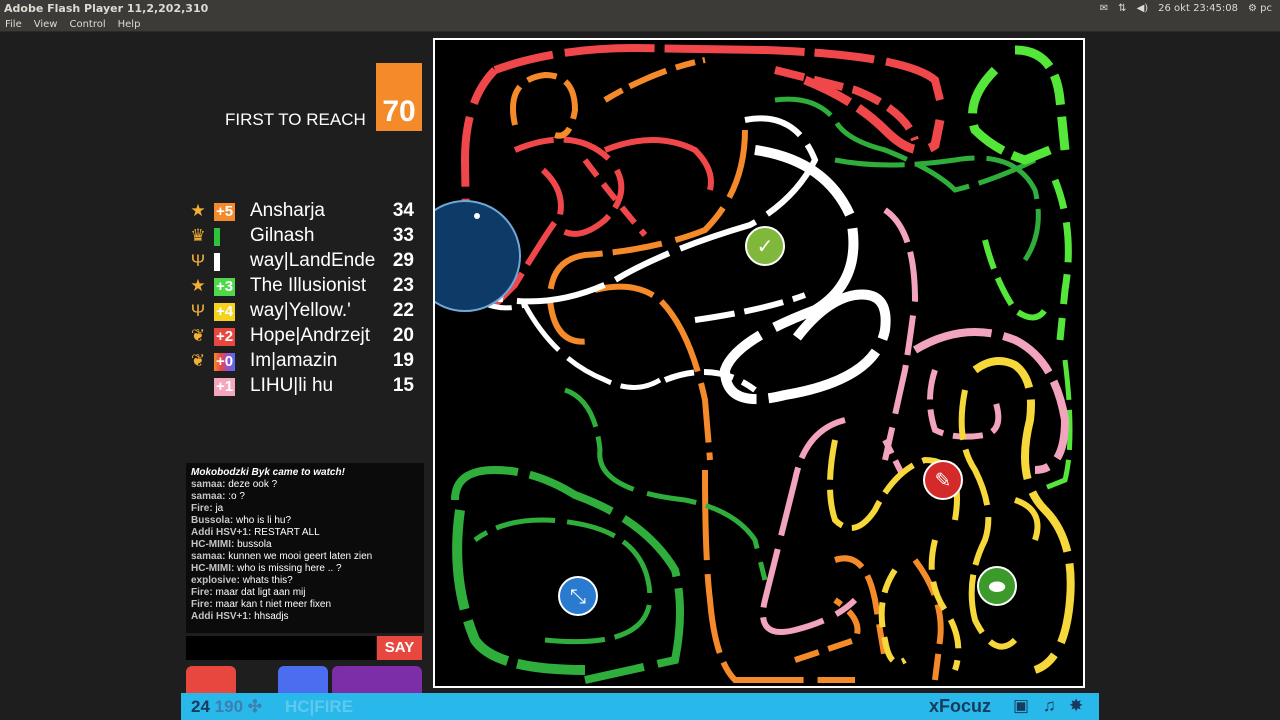 The height and width of the screenshot is (720, 1280). What do you see at coordinates (251, 484) in the screenshot?
I see `chat-text: deze ook ?` at bounding box center [251, 484].